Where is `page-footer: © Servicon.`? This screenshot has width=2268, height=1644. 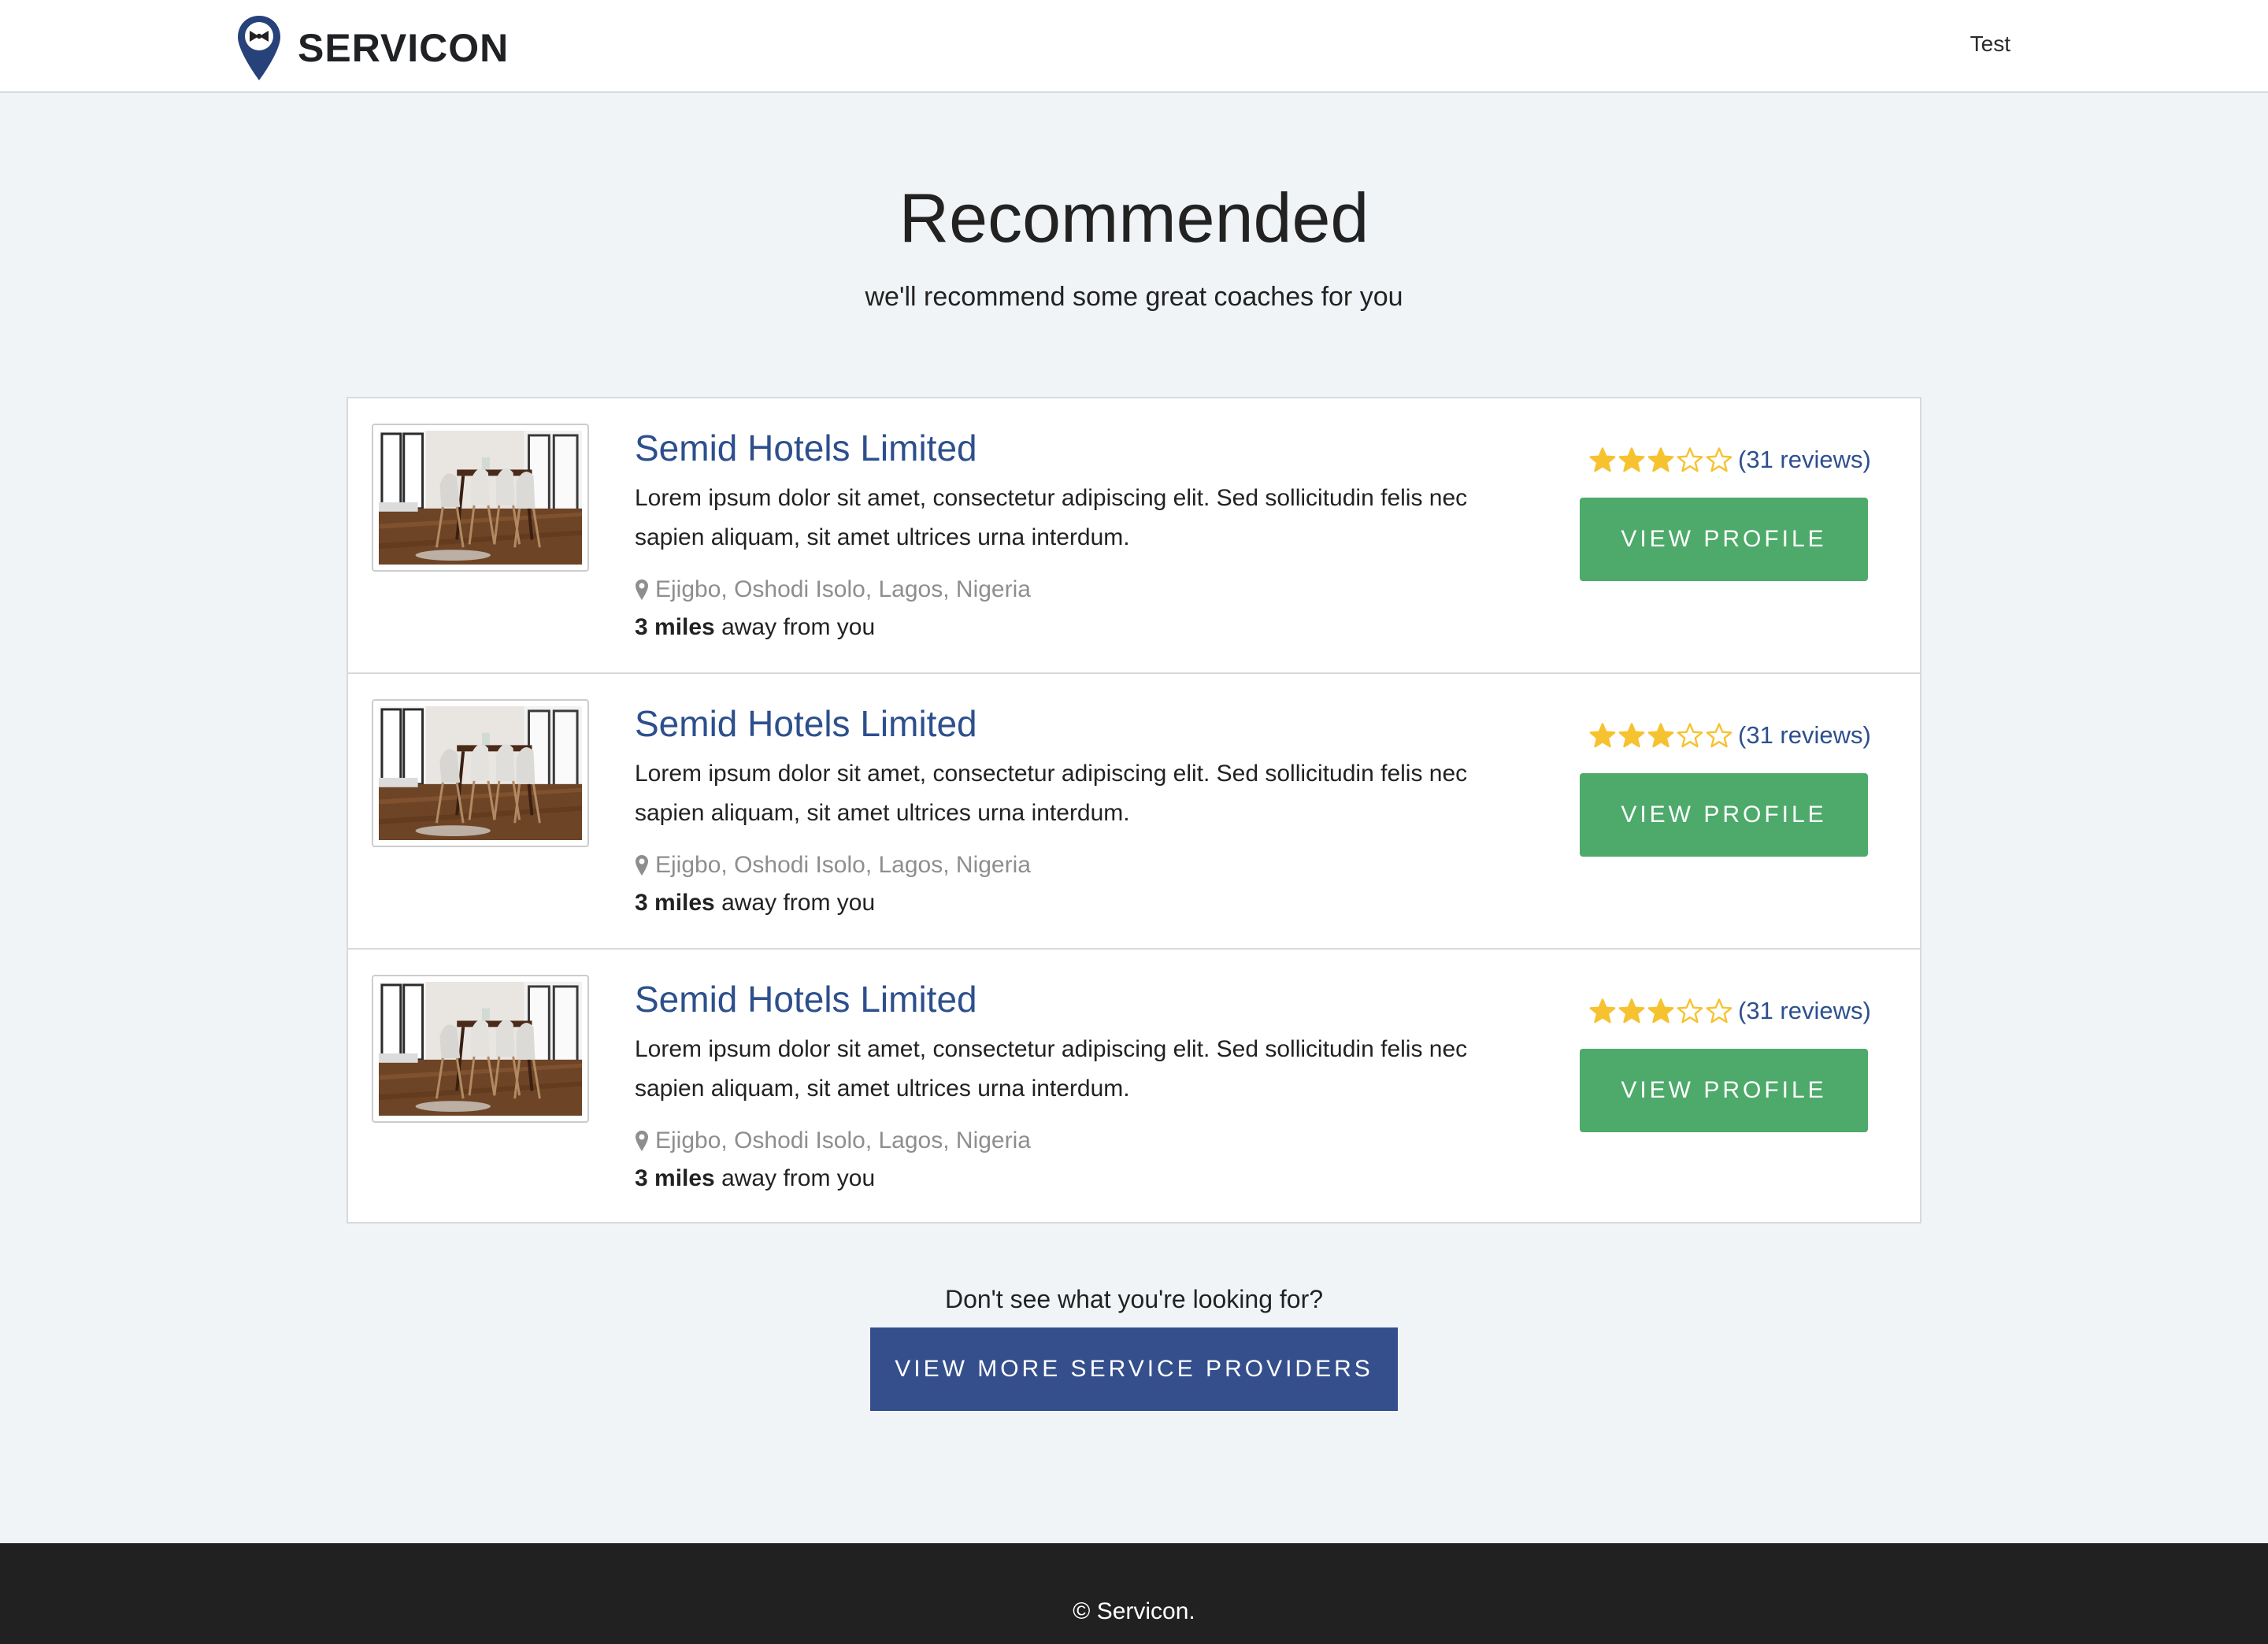
page-footer: © Servicon. is located at coordinates (1134, 1593).